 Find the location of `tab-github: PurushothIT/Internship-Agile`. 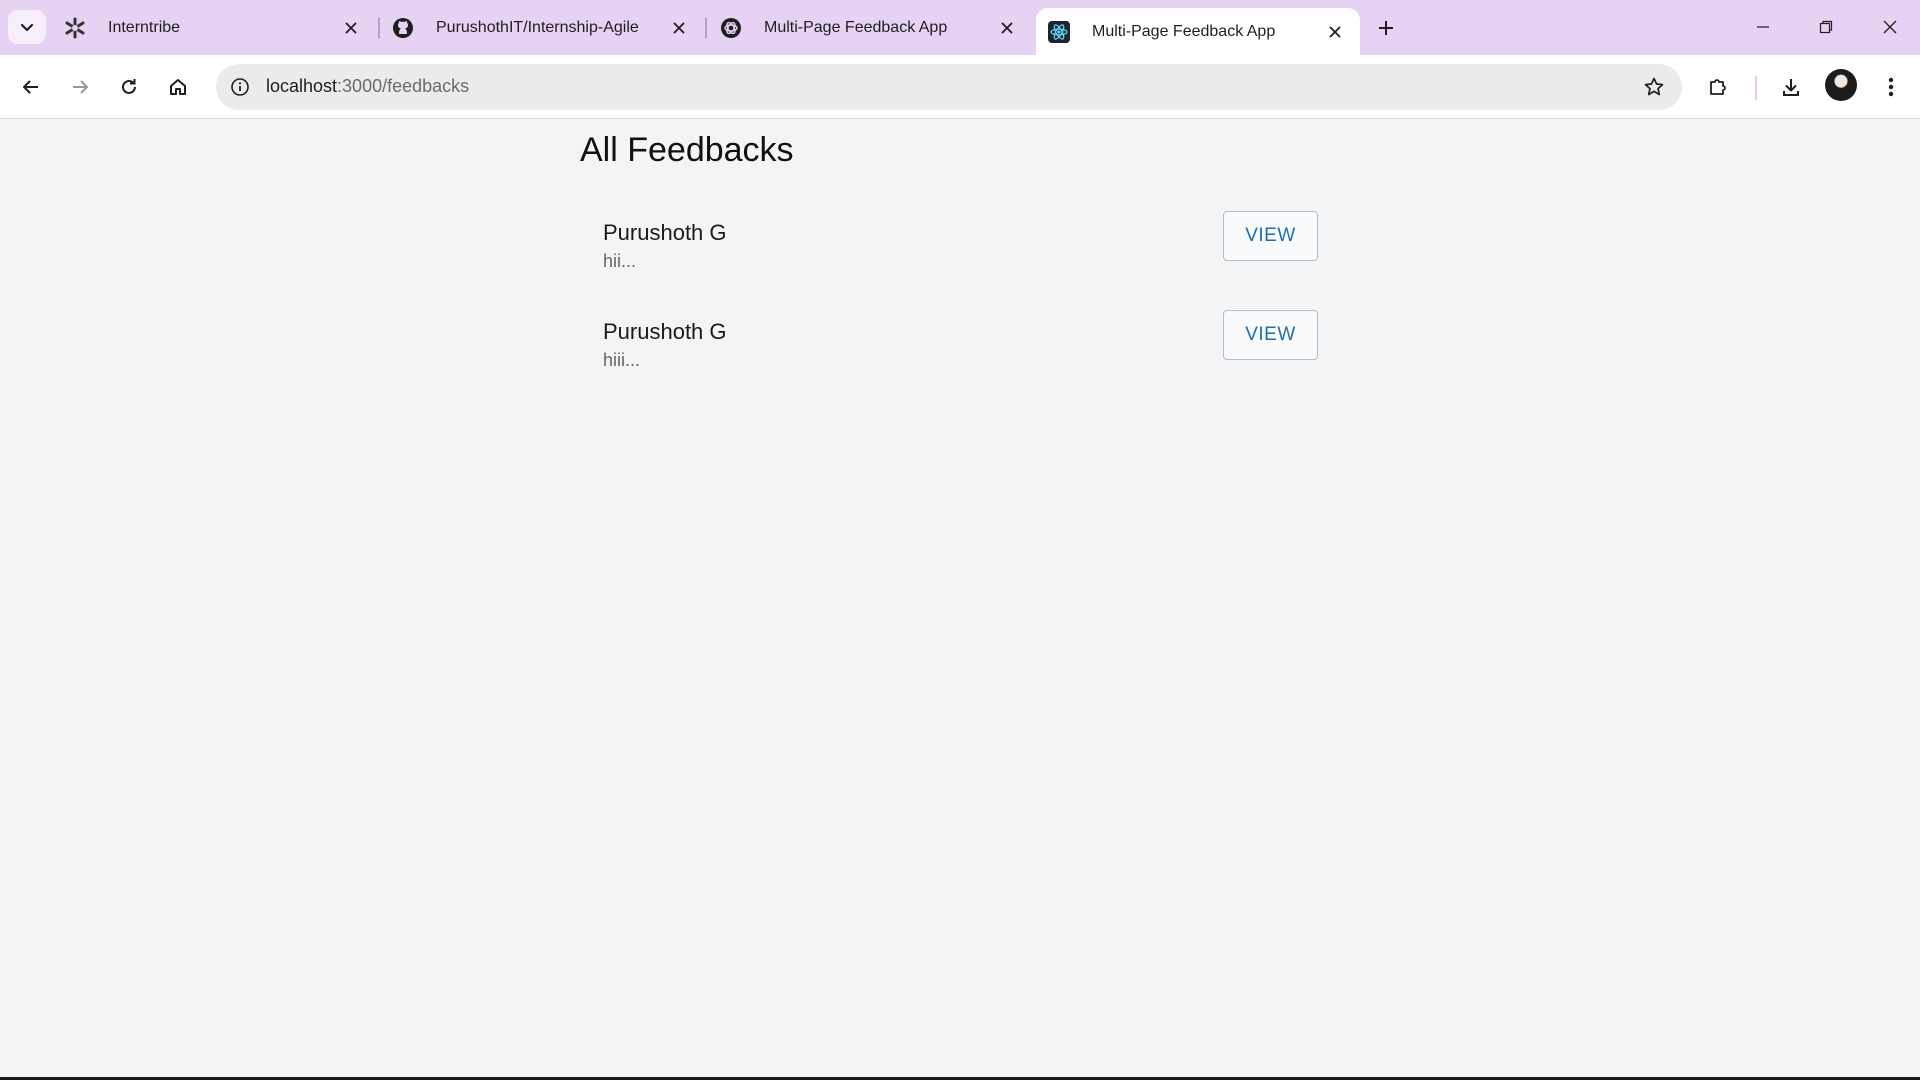

tab-github: PurushothIT/Internship-Agile is located at coordinates (542, 27).